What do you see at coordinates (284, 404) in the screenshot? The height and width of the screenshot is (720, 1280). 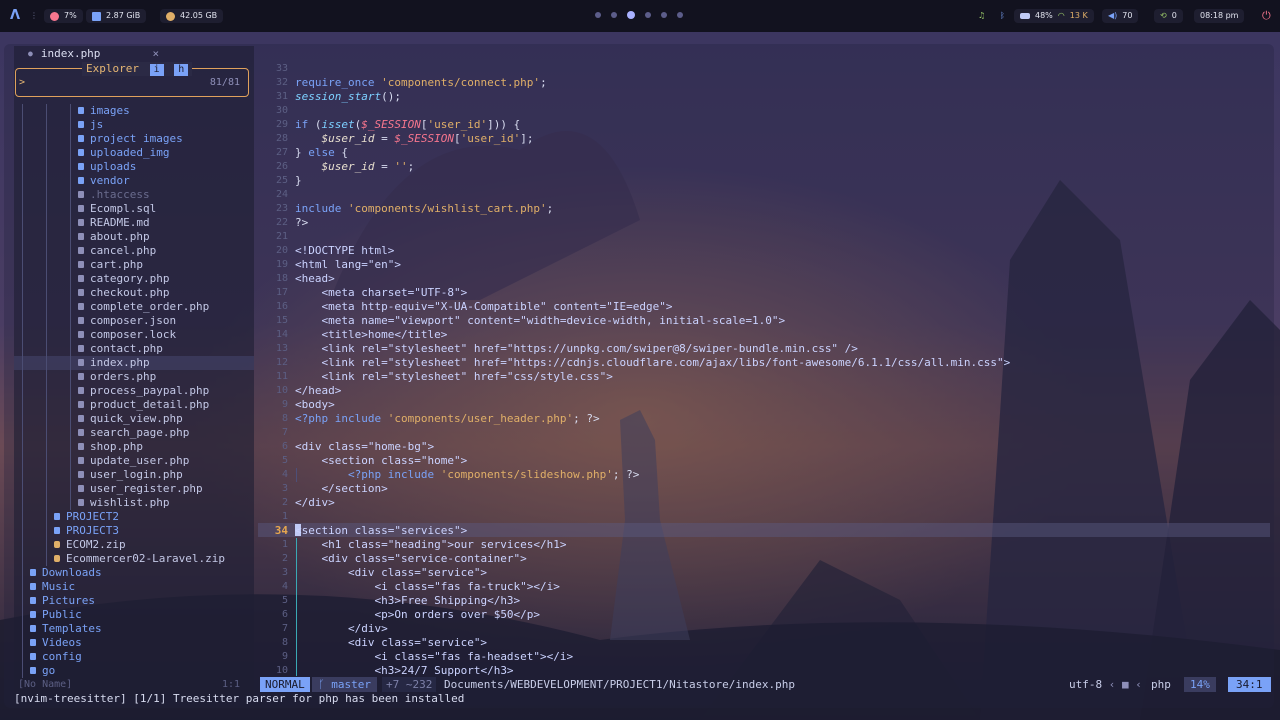 I see `line-number: 9` at bounding box center [284, 404].